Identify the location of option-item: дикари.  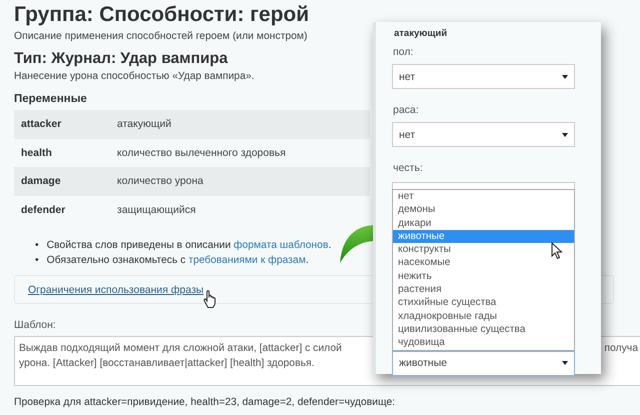
(483, 223).